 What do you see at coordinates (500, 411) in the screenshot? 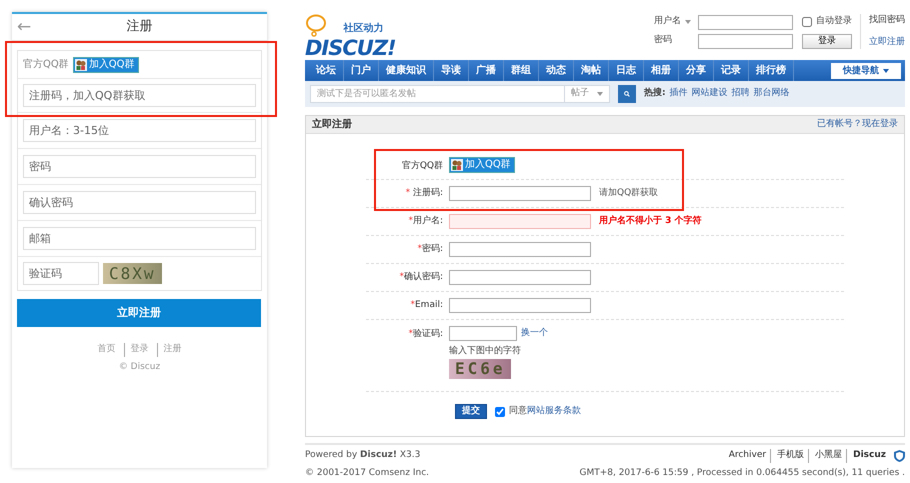
I see `agree-checkbox` at bounding box center [500, 411].